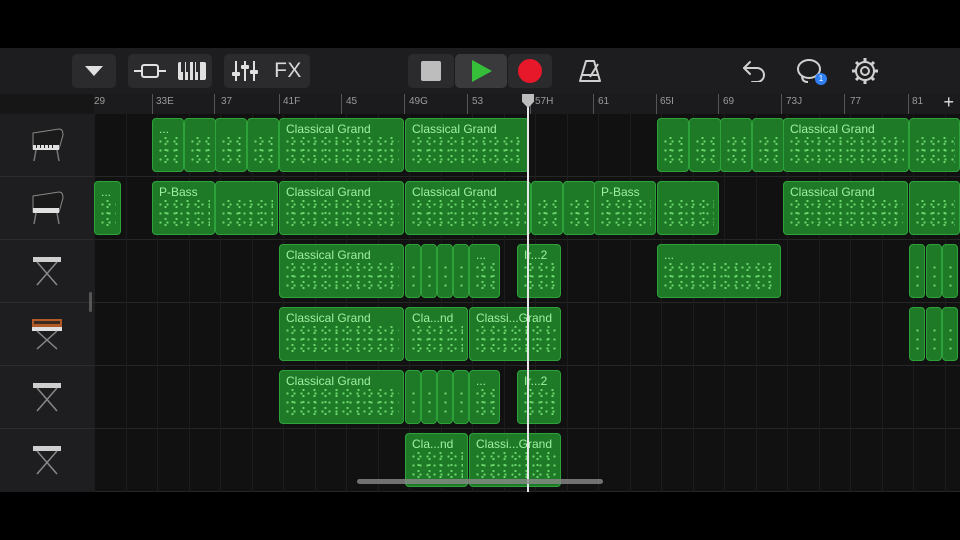  Describe the element at coordinates (590, 71) in the screenshot. I see `metronome-button` at that location.